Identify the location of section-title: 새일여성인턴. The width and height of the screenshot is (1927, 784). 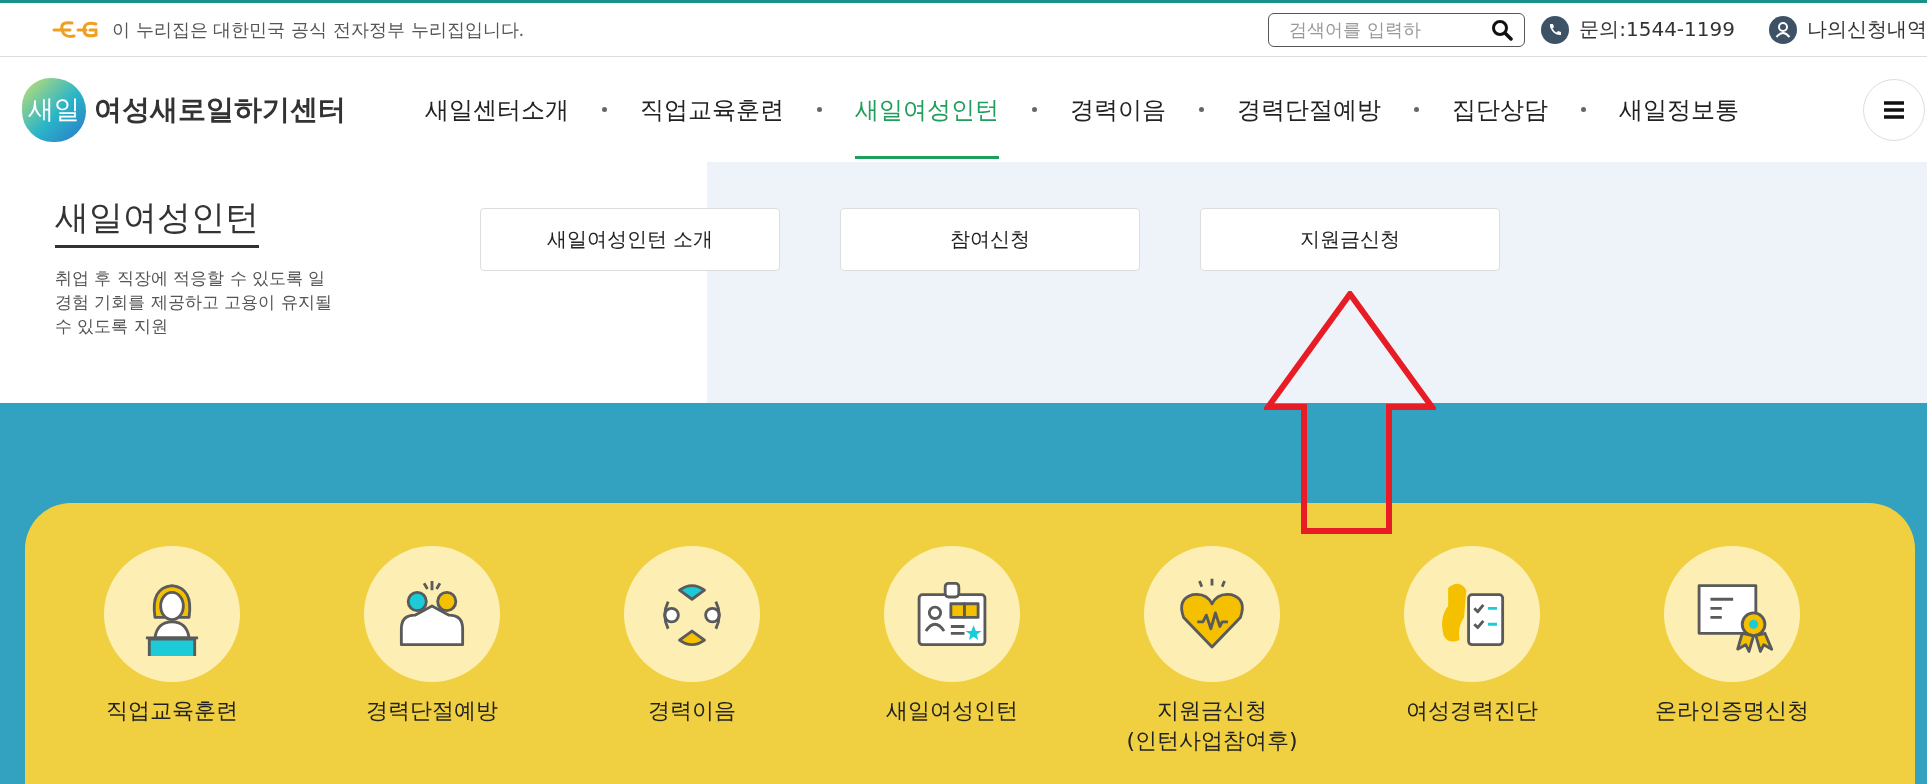
(157, 221).